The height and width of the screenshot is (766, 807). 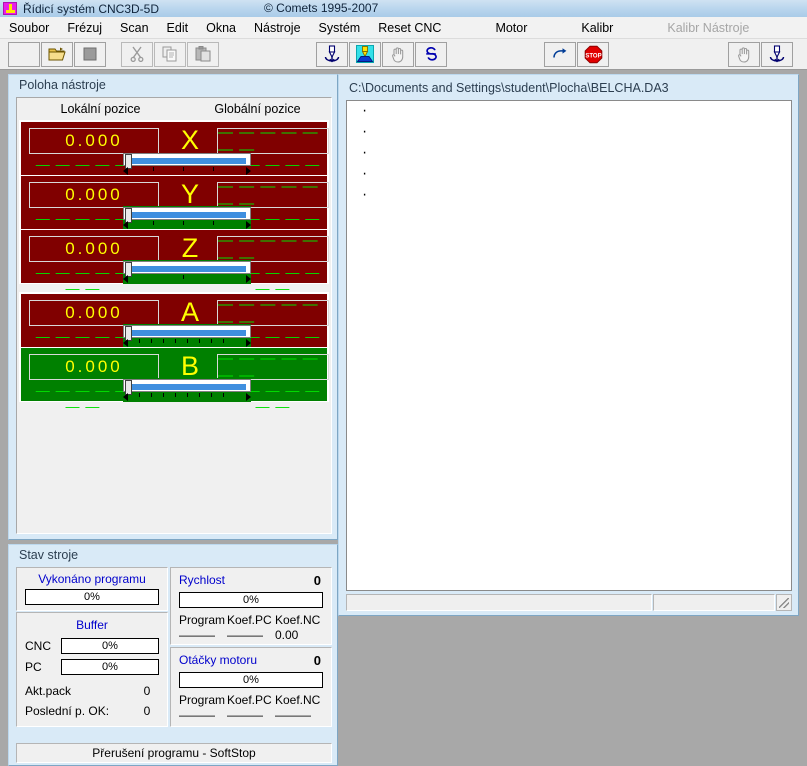 I want to click on position-column-headers: Lokální pozice Globální pozice, so click(x=174, y=109).